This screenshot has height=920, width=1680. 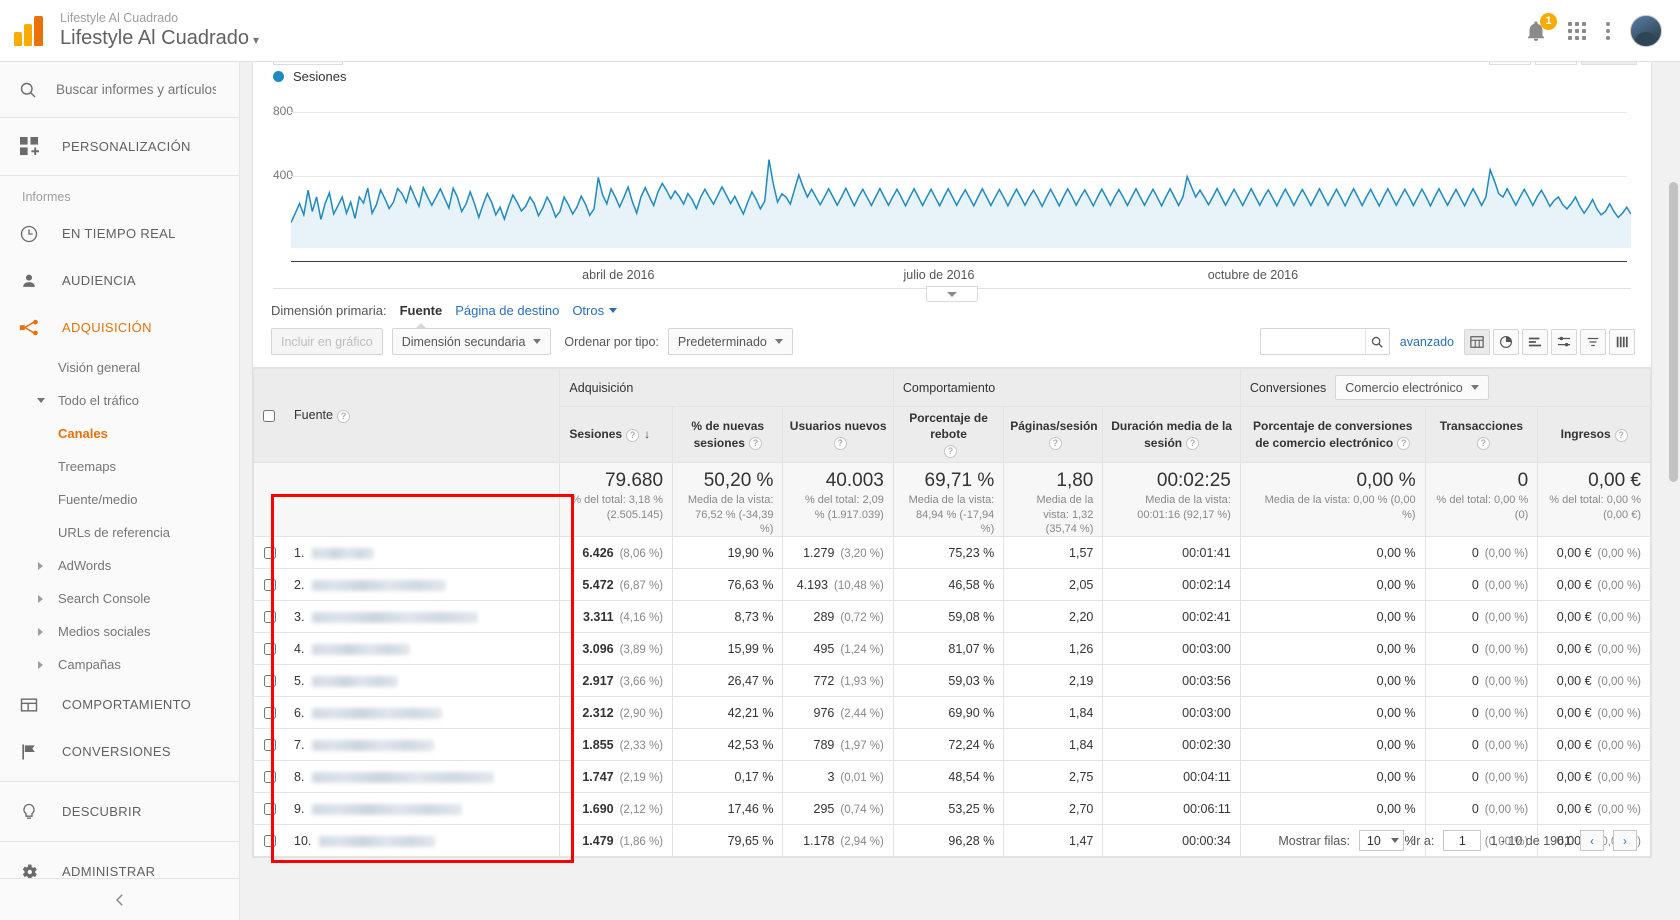 What do you see at coordinates (423, 713) in the screenshot?
I see `row-source-cell: 6.` at bounding box center [423, 713].